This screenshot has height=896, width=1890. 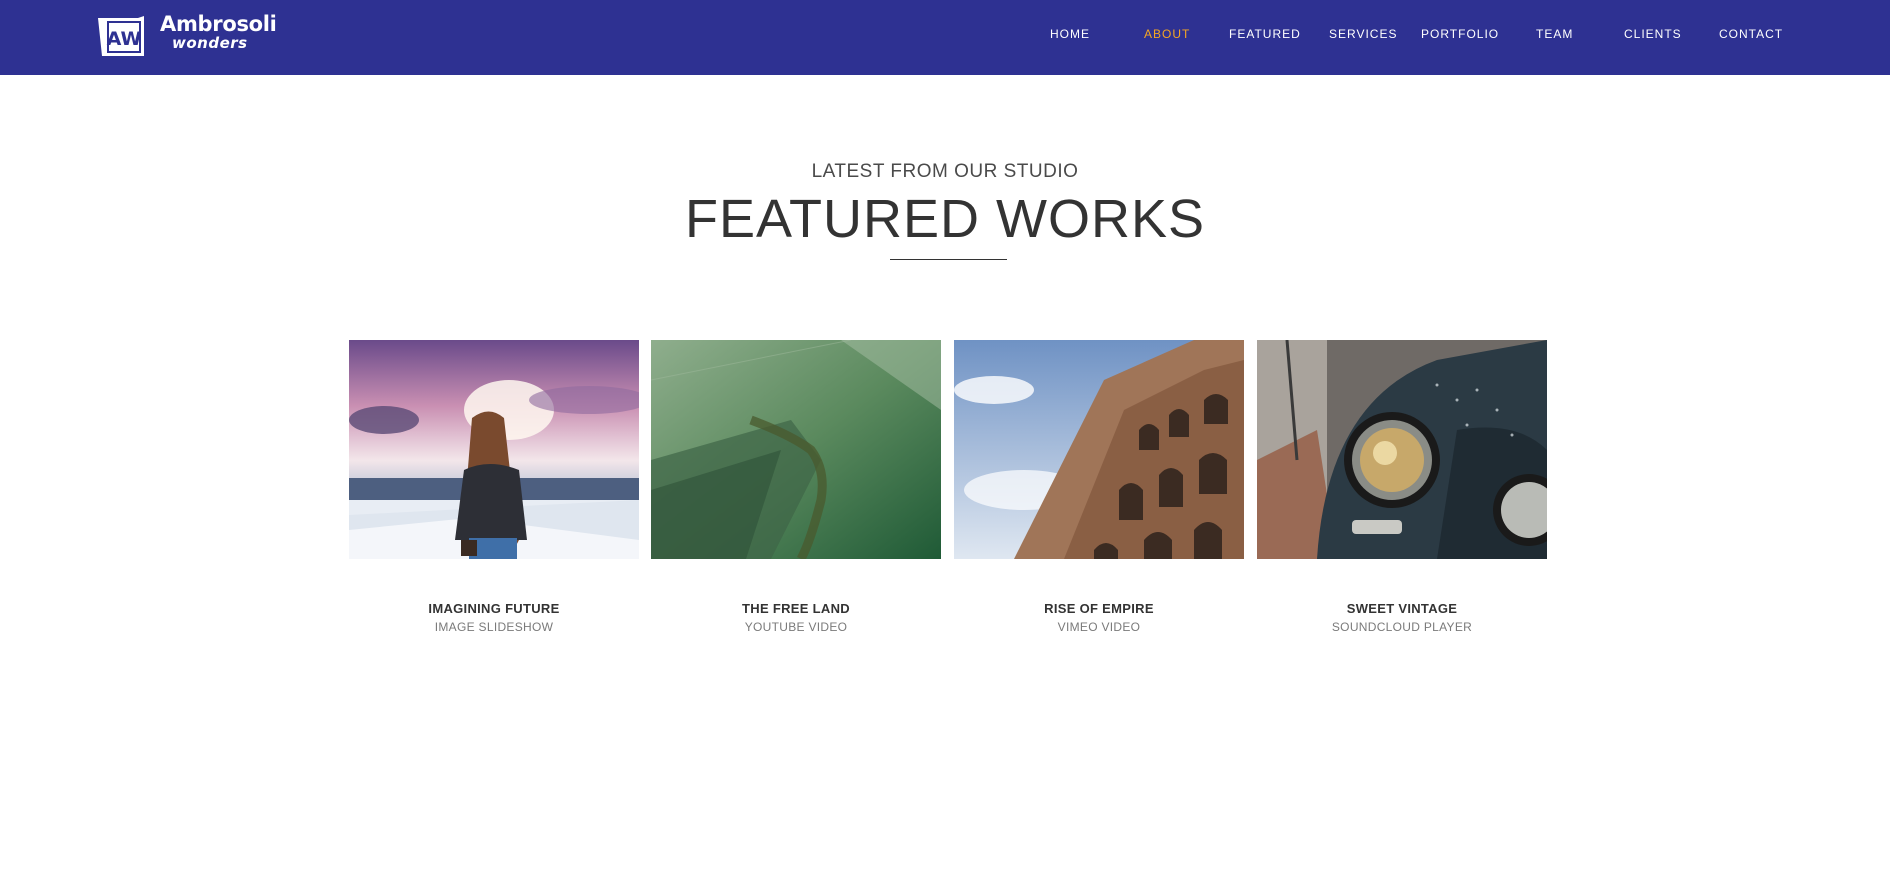 What do you see at coordinates (1070, 34) in the screenshot?
I see `nav-home: HOME` at bounding box center [1070, 34].